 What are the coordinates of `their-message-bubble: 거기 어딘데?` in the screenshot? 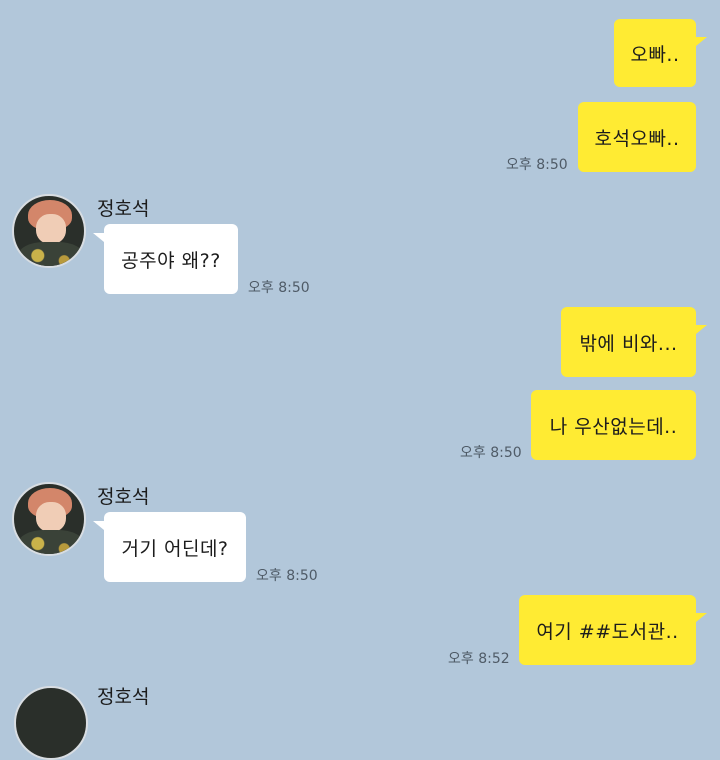 It's located at (175, 547).